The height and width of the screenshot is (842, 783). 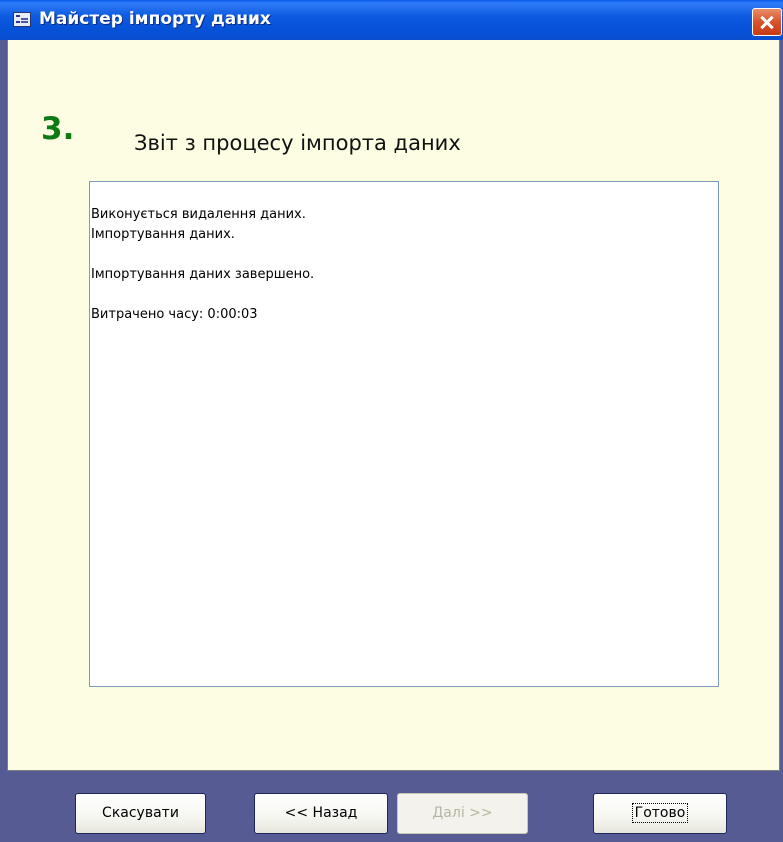 What do you see at coordinates (767, 22) in the screenshot?
I see `close-button` at bounding box center [767, 22].